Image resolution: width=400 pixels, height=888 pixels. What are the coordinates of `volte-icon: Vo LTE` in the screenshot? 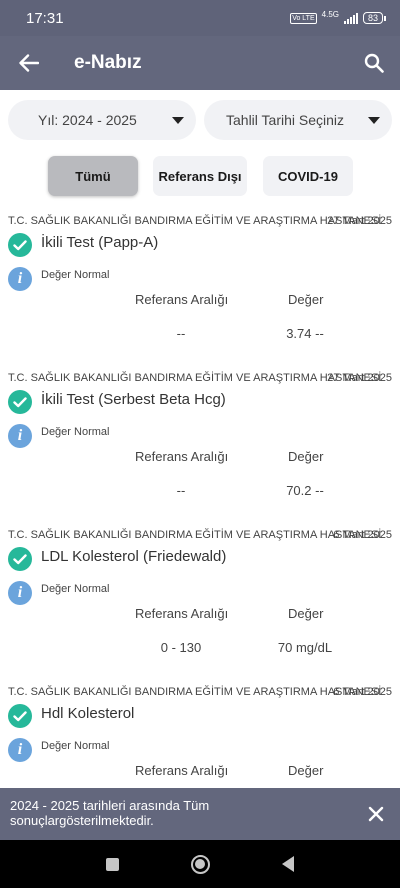 It's located at (303, 18).